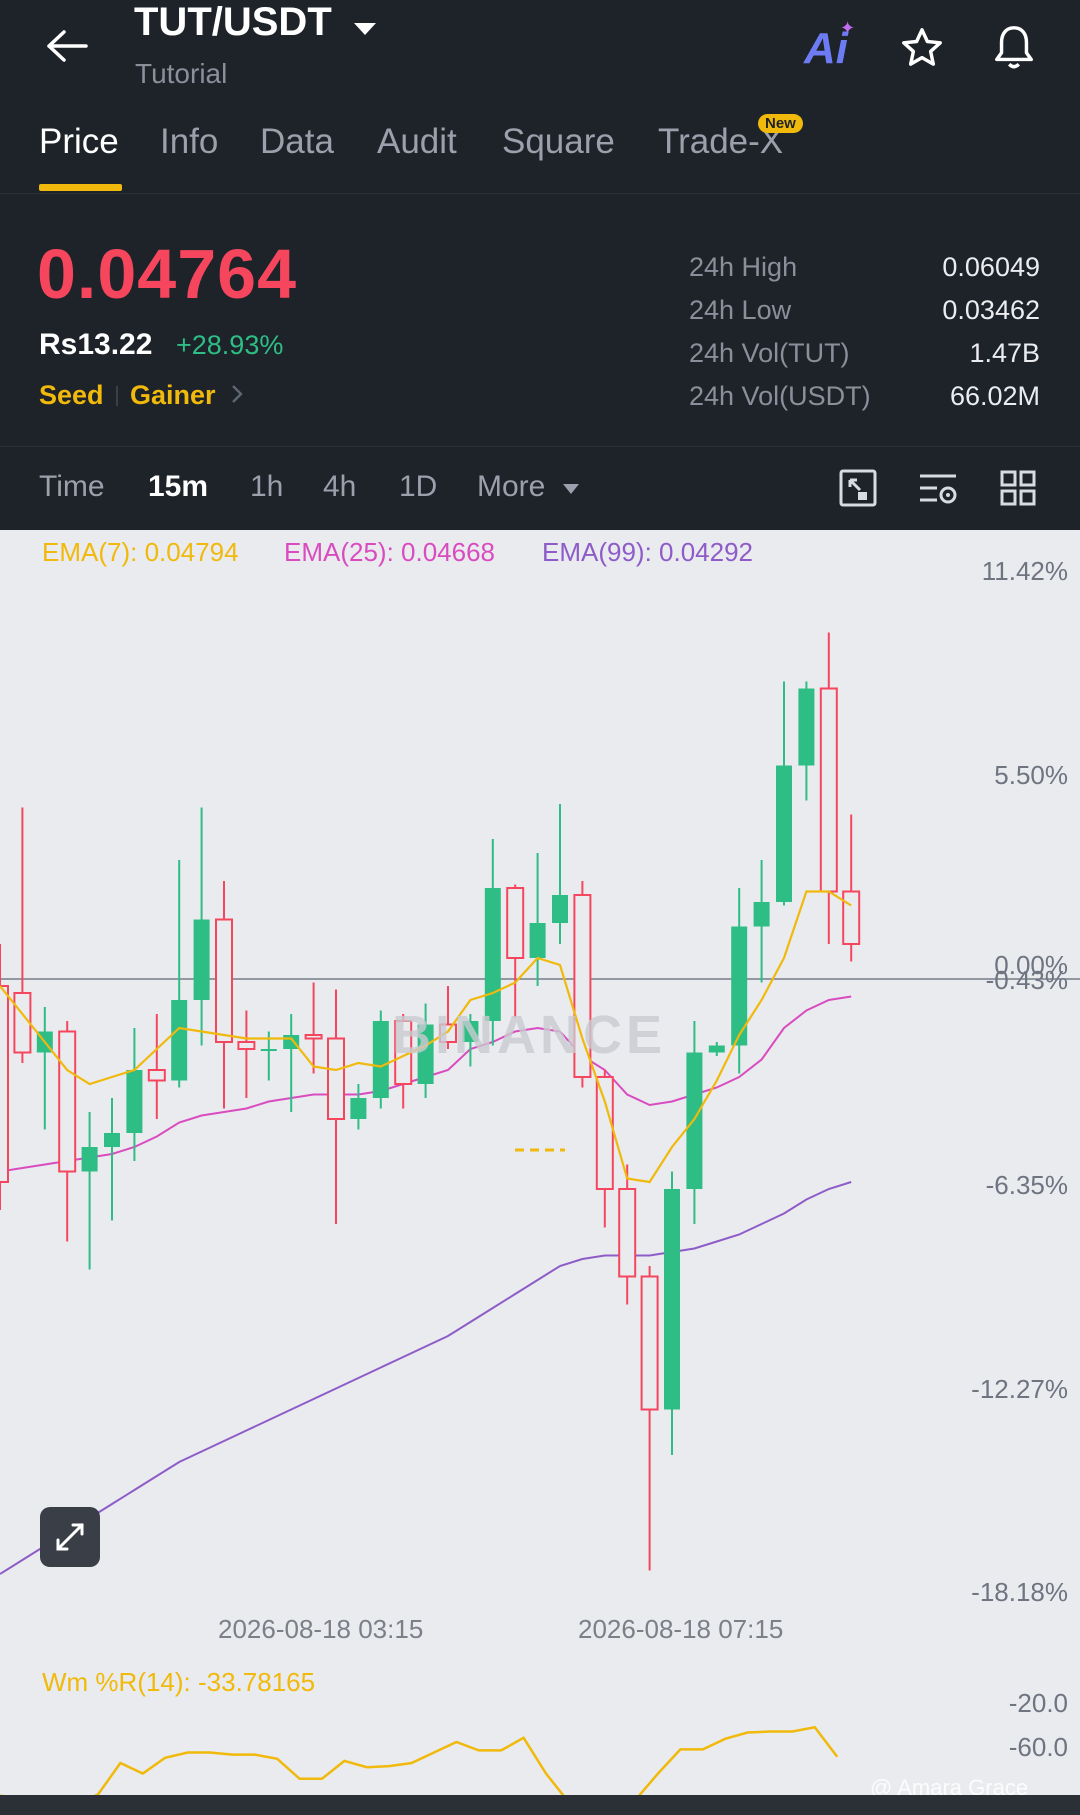 The width and height of the screenshot is (1080, 1815). Describe the element at coordinates (991, 310) in the screenshot. I see `stat-value-low: 0.03462` at that location.